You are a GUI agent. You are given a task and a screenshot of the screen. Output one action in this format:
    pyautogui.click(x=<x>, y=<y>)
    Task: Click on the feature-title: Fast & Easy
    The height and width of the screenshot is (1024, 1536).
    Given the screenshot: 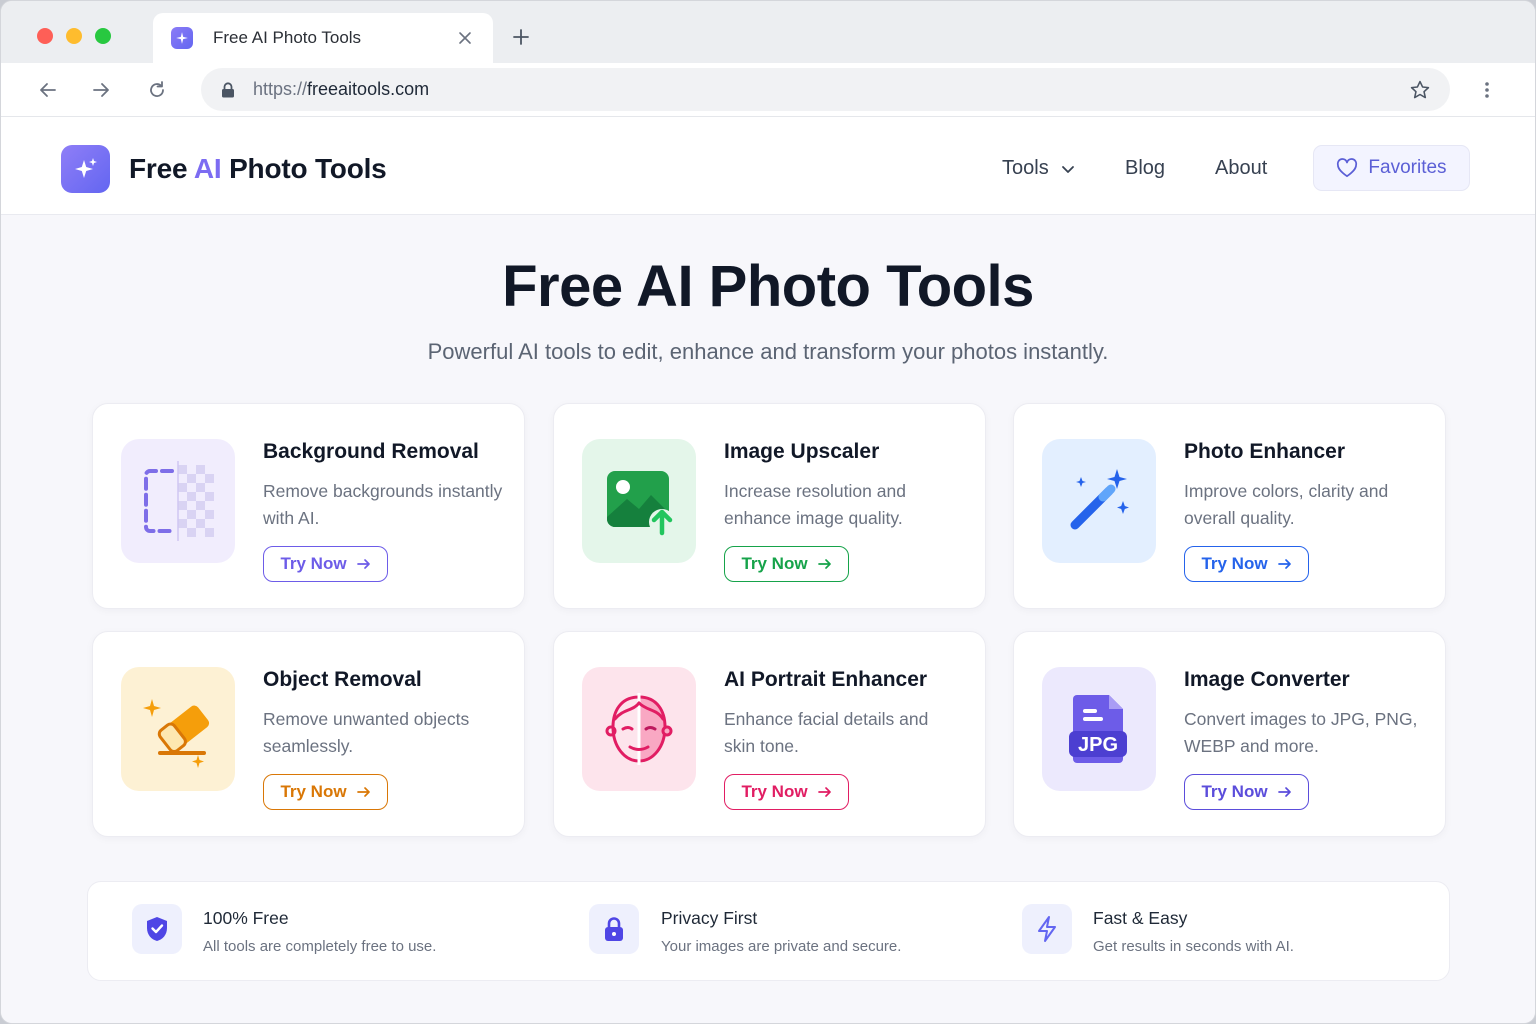 What is the action you would take?
    pyautogui.click(x=1140, y=918)
    